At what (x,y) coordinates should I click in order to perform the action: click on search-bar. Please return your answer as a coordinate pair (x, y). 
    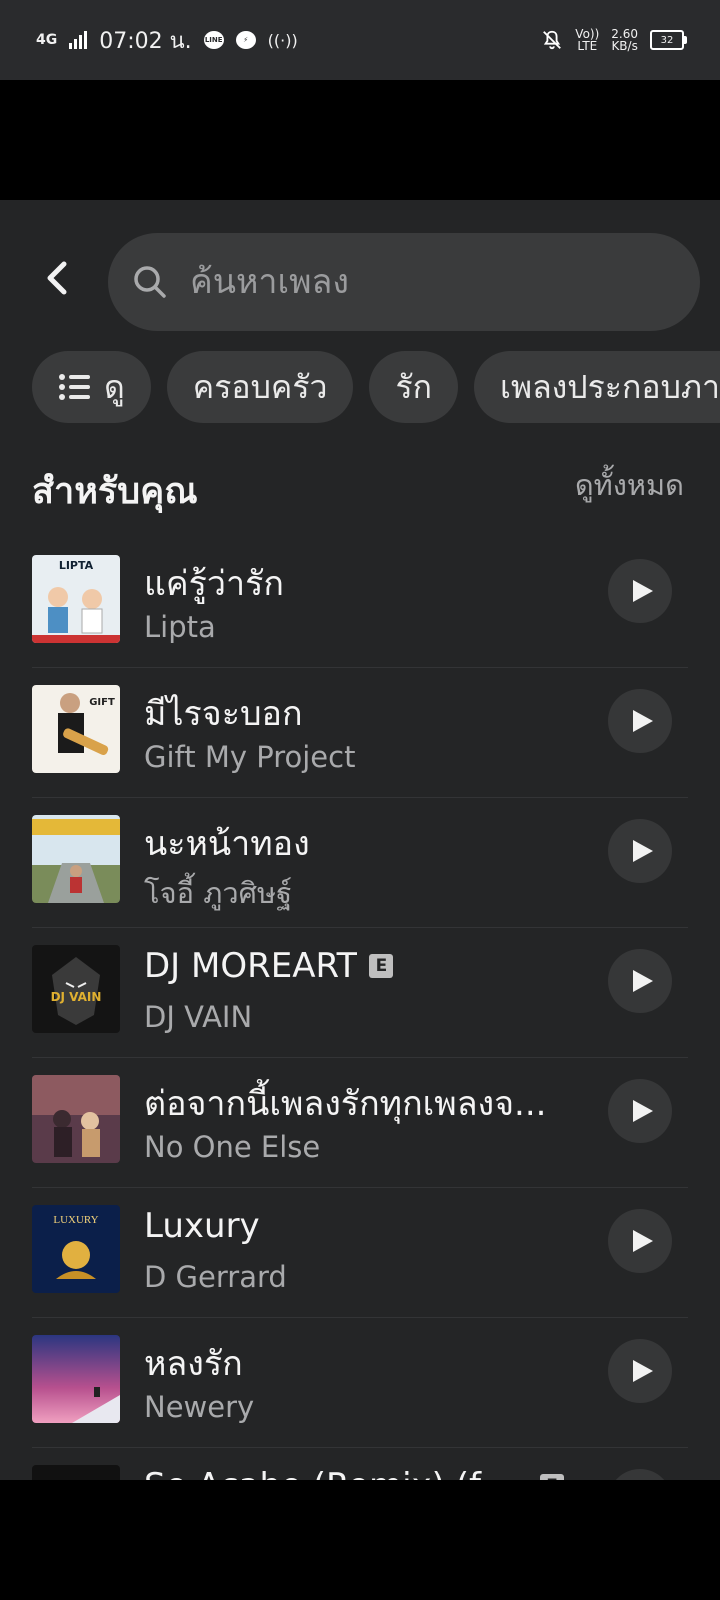
    Looking at the image, I should click on (404, 282).